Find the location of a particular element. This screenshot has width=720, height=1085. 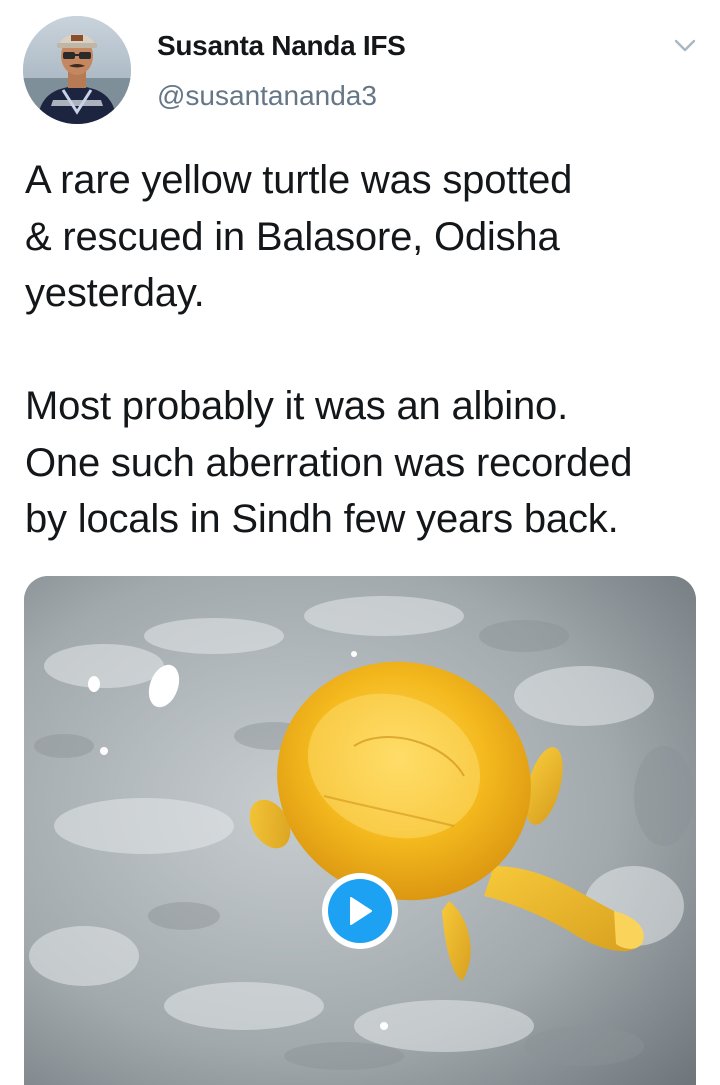

avatar-image is located at coordinates (77, 70).